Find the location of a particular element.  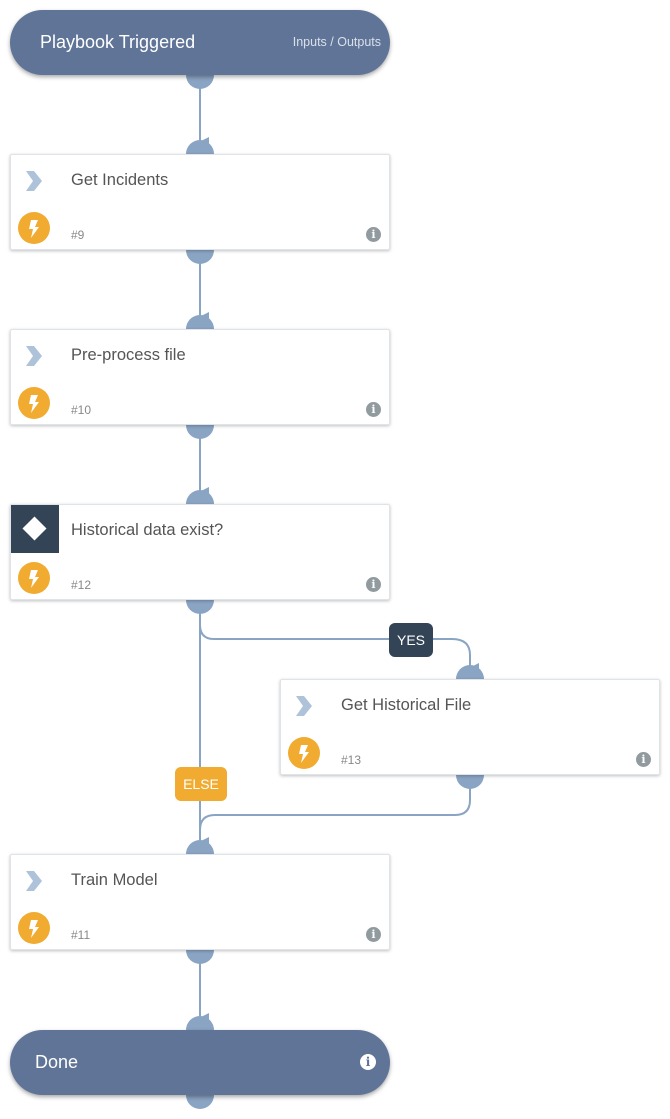

task-name: Get Incidents is located at coordinates (120, 180).